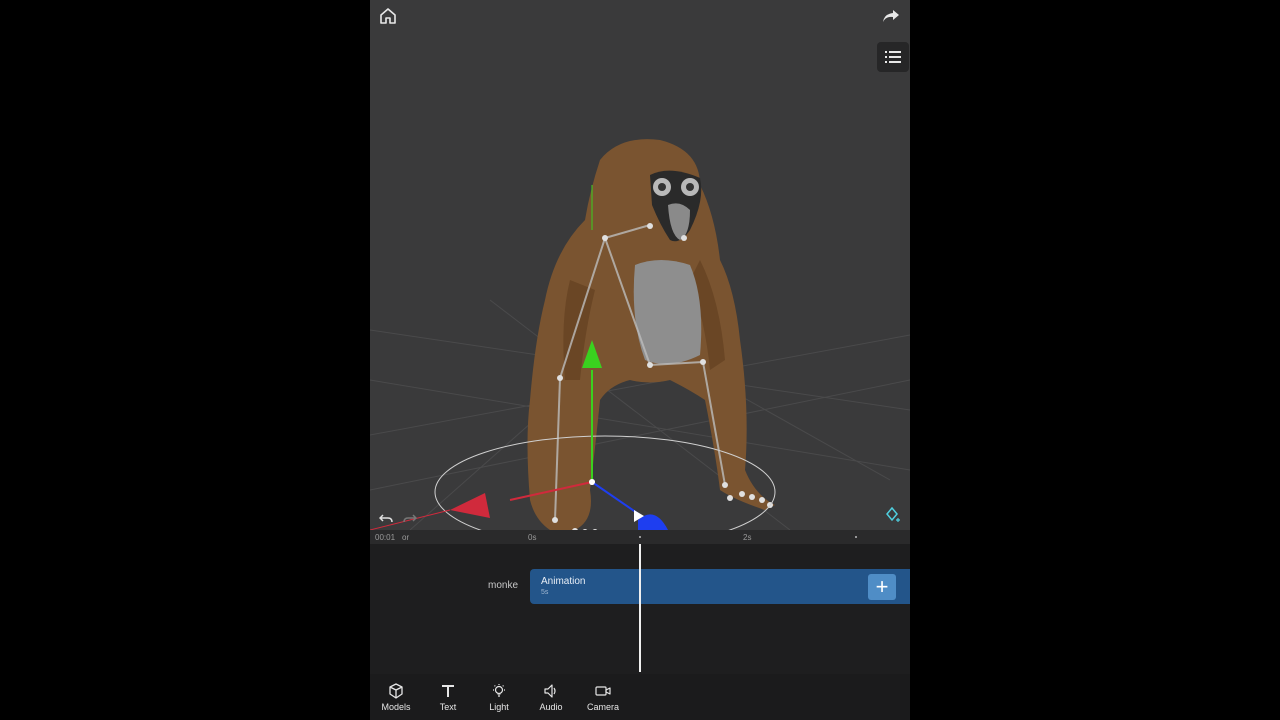 The image size is (1280, 720). What do you see at coordinates (386, 519) in the screenshot?
I see `undo-icon` at bounding box center [386, 519].